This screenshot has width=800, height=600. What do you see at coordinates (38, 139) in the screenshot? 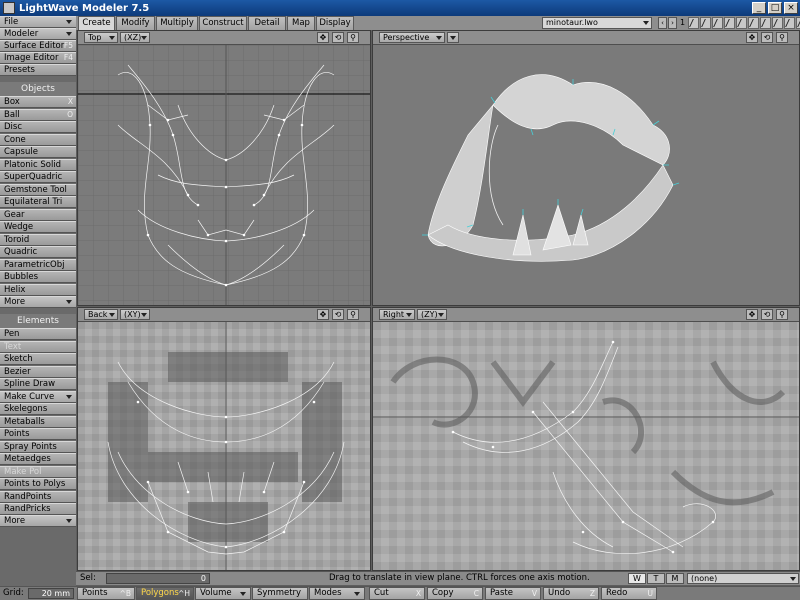
I see `tool-cone-button: Cone` at bounding box center [38, 139].